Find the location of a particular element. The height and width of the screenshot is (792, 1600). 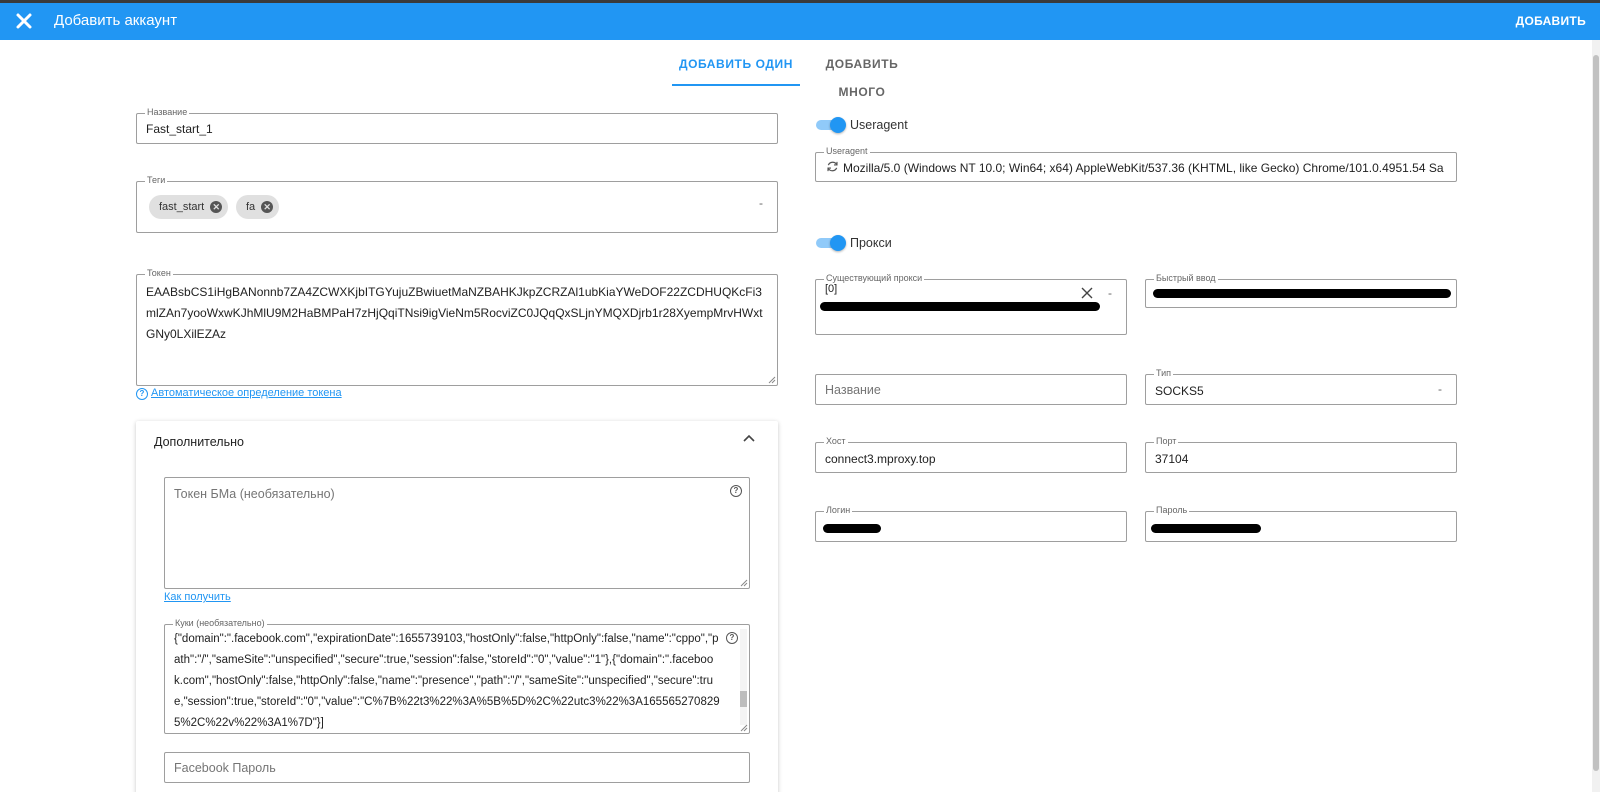

fb-password-placeholder: Facebook Пароль is located at coordinates (225, 768).